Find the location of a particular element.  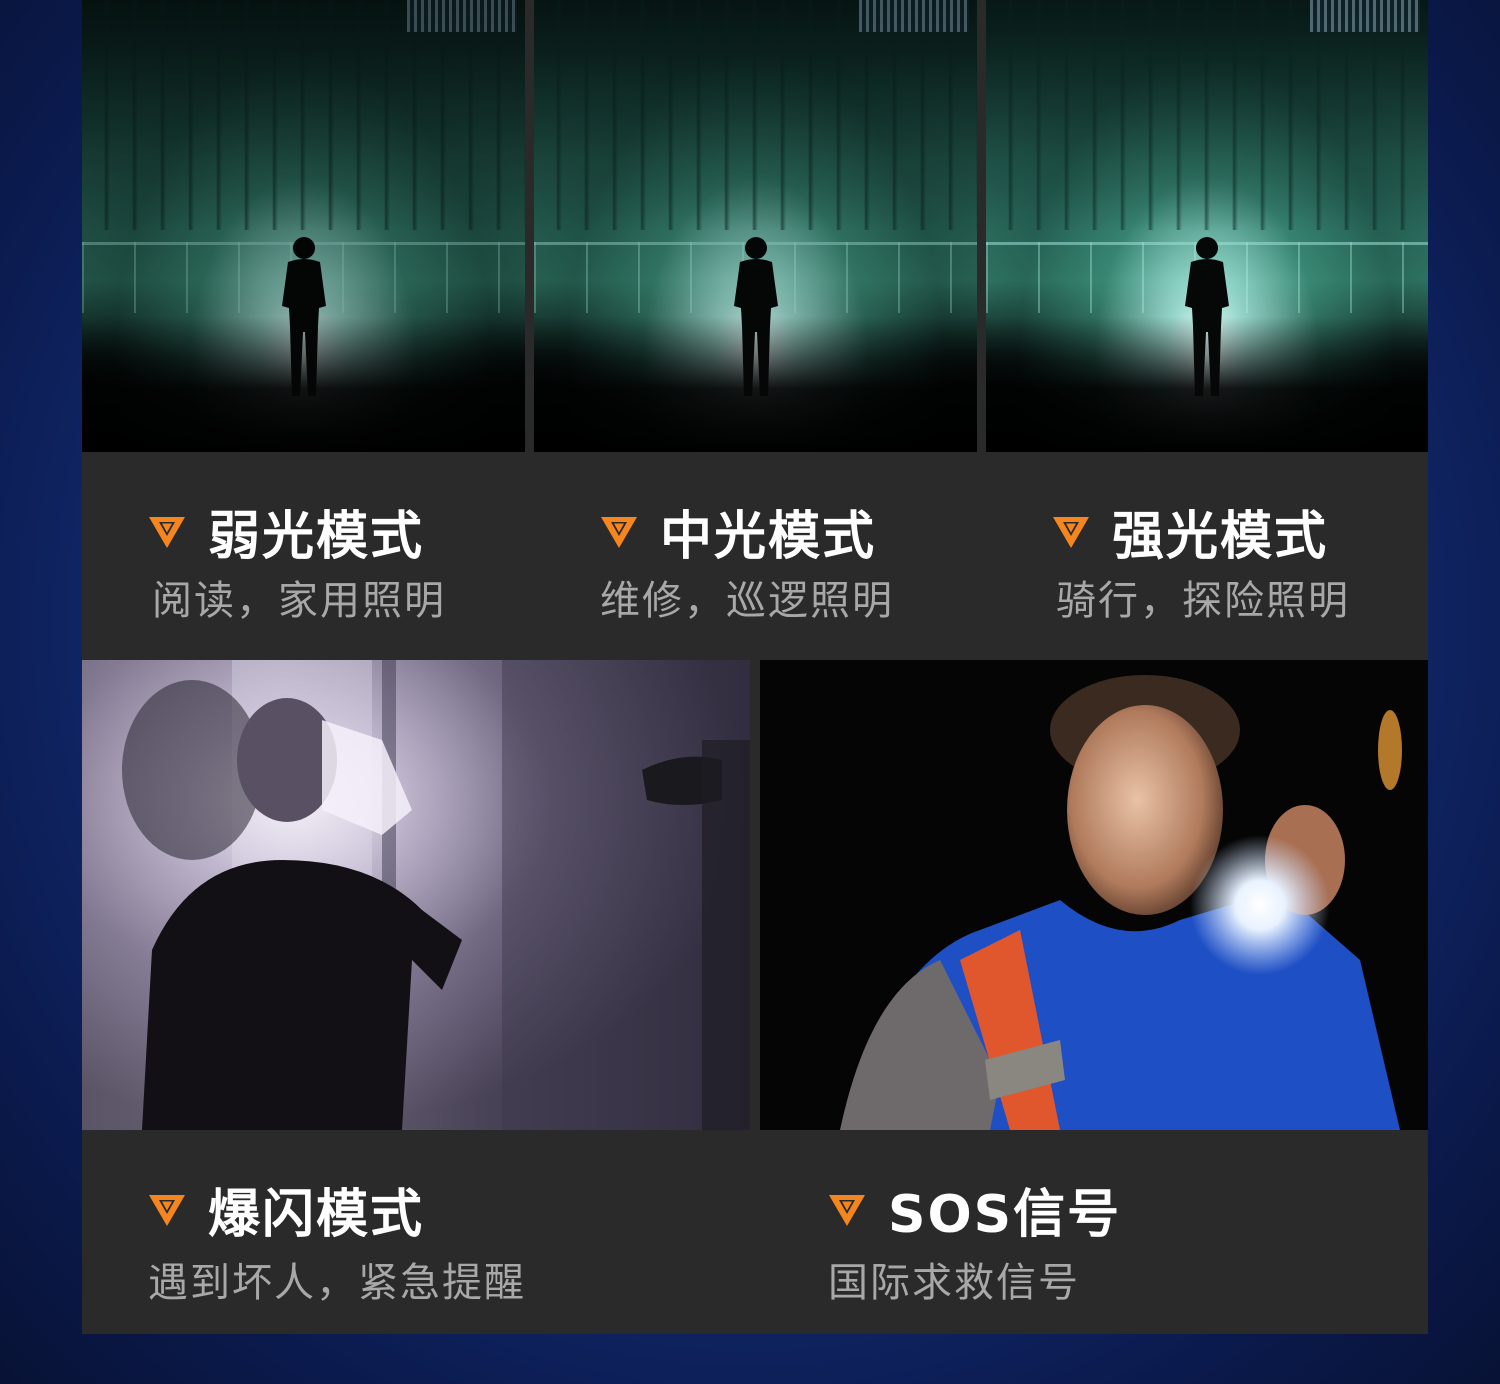

strobe-scene is located at coordinates (436, 895).